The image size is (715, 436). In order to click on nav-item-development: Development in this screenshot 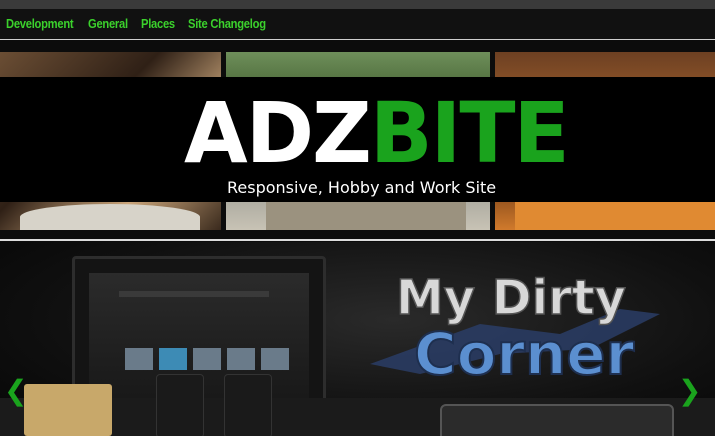, I will do `click(40, 23)`.